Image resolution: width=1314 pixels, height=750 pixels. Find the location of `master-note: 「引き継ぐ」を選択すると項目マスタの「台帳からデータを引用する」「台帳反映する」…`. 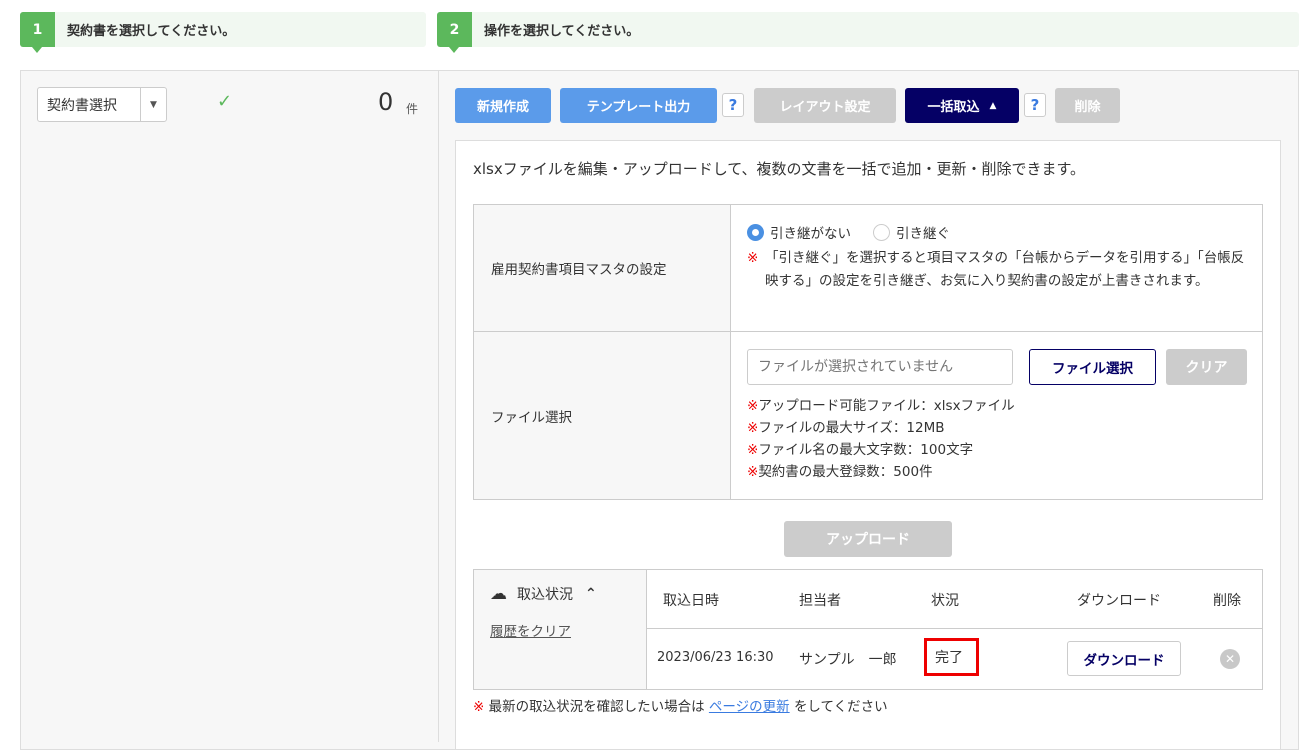

master-note: 「引き継ぐ」を選択すると項目マスタの「台帳からデータを引用する」「台帳反映する」… is located at coordinates (1005, 269).